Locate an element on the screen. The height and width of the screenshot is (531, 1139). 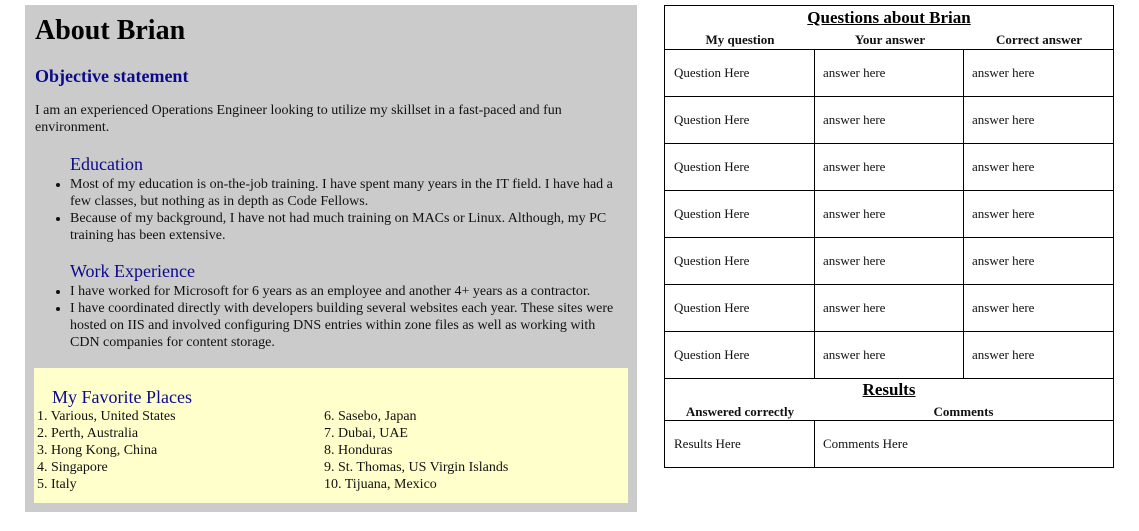
list-item: 2. Perth, Australia is located at coordinates (88, 433).